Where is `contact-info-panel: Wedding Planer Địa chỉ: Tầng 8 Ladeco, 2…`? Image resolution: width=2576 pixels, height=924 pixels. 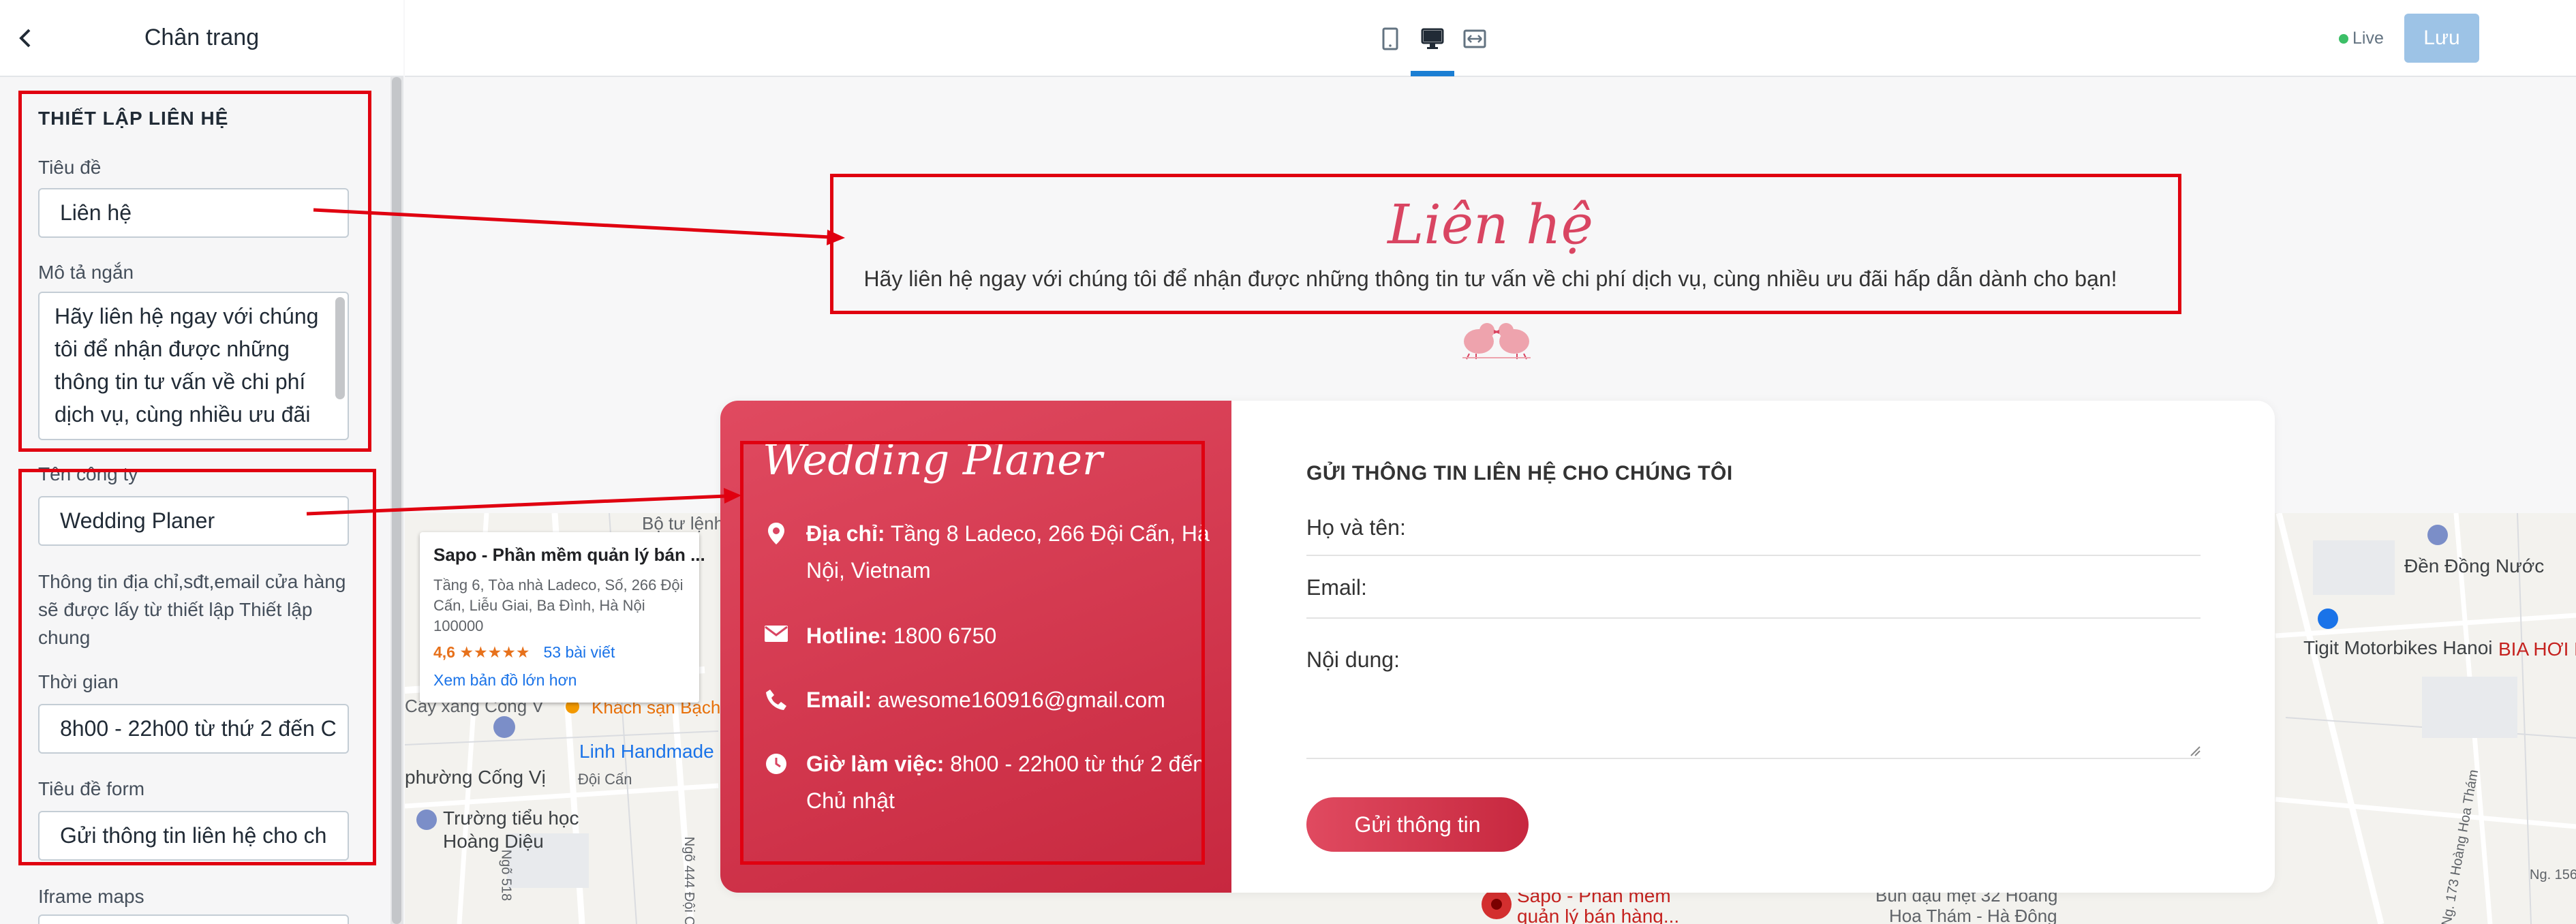
contact-info-panel: Wedding Planer Địa chỉ: Tầng 8 Ladeco, 2… is located at coordinates (976, 647).